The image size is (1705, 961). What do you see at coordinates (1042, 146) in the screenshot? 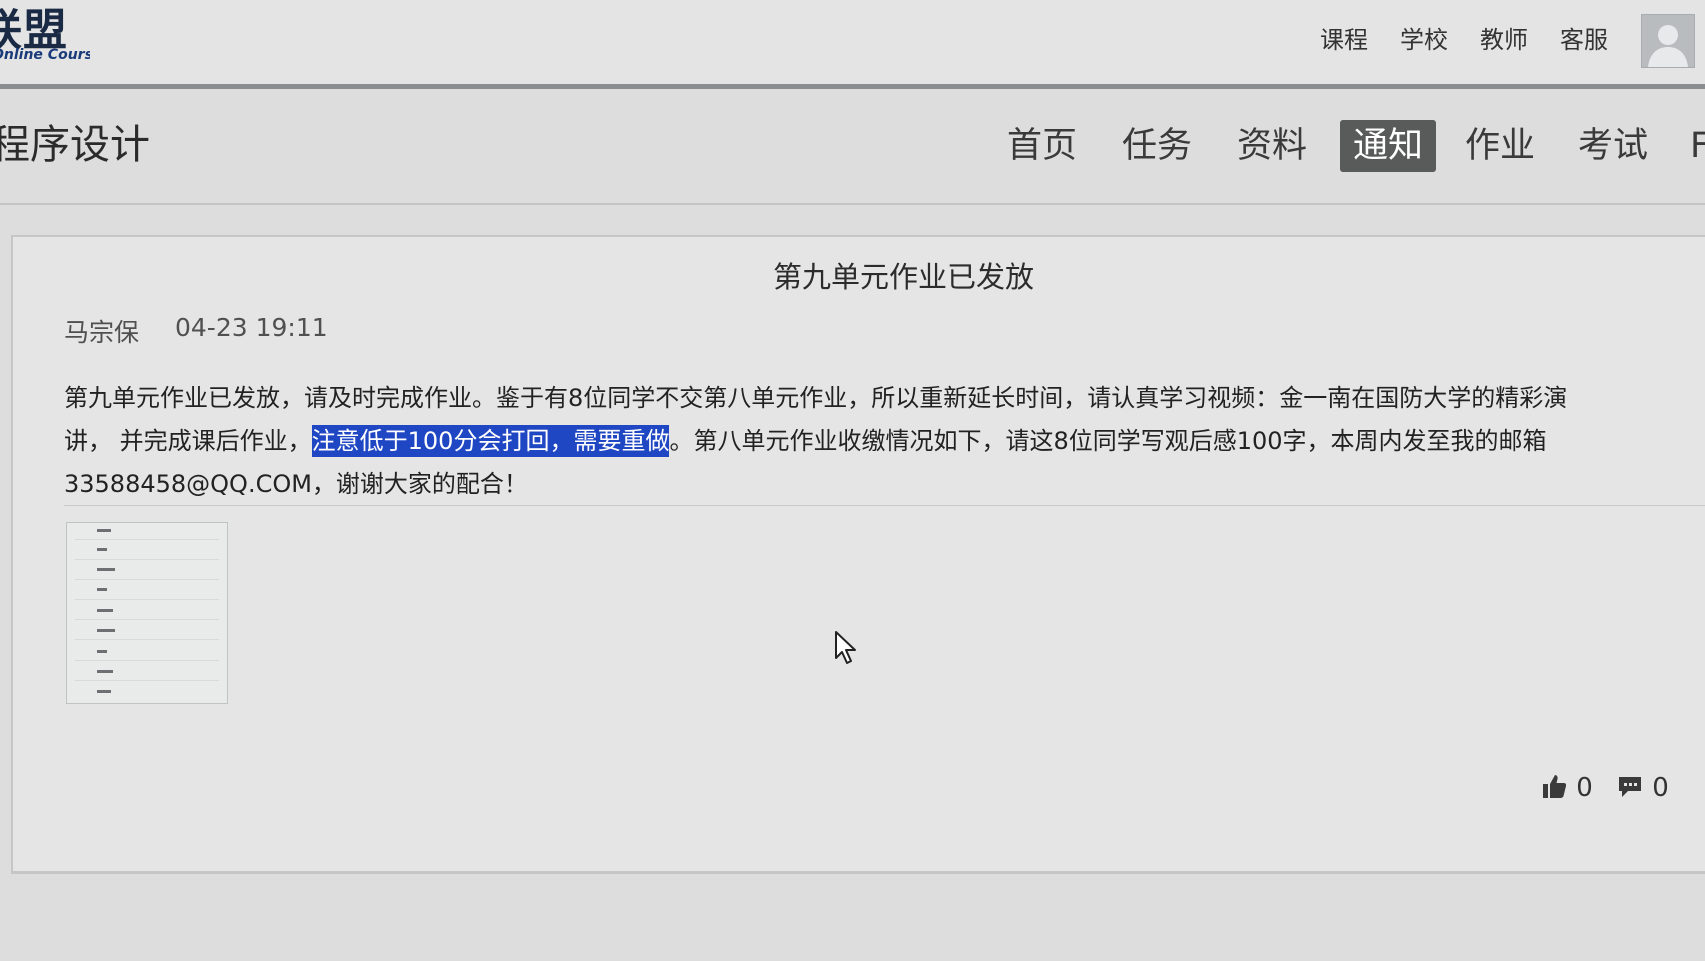
I see `tab-home: 首页` at bounding box center [1042, 146].